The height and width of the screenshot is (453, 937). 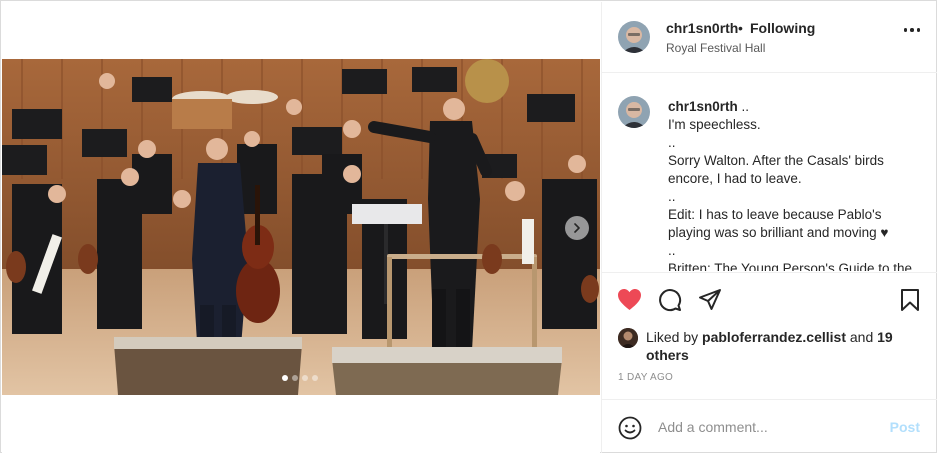 I want to click on chevron-right-icon, so click(x=577, y=228).